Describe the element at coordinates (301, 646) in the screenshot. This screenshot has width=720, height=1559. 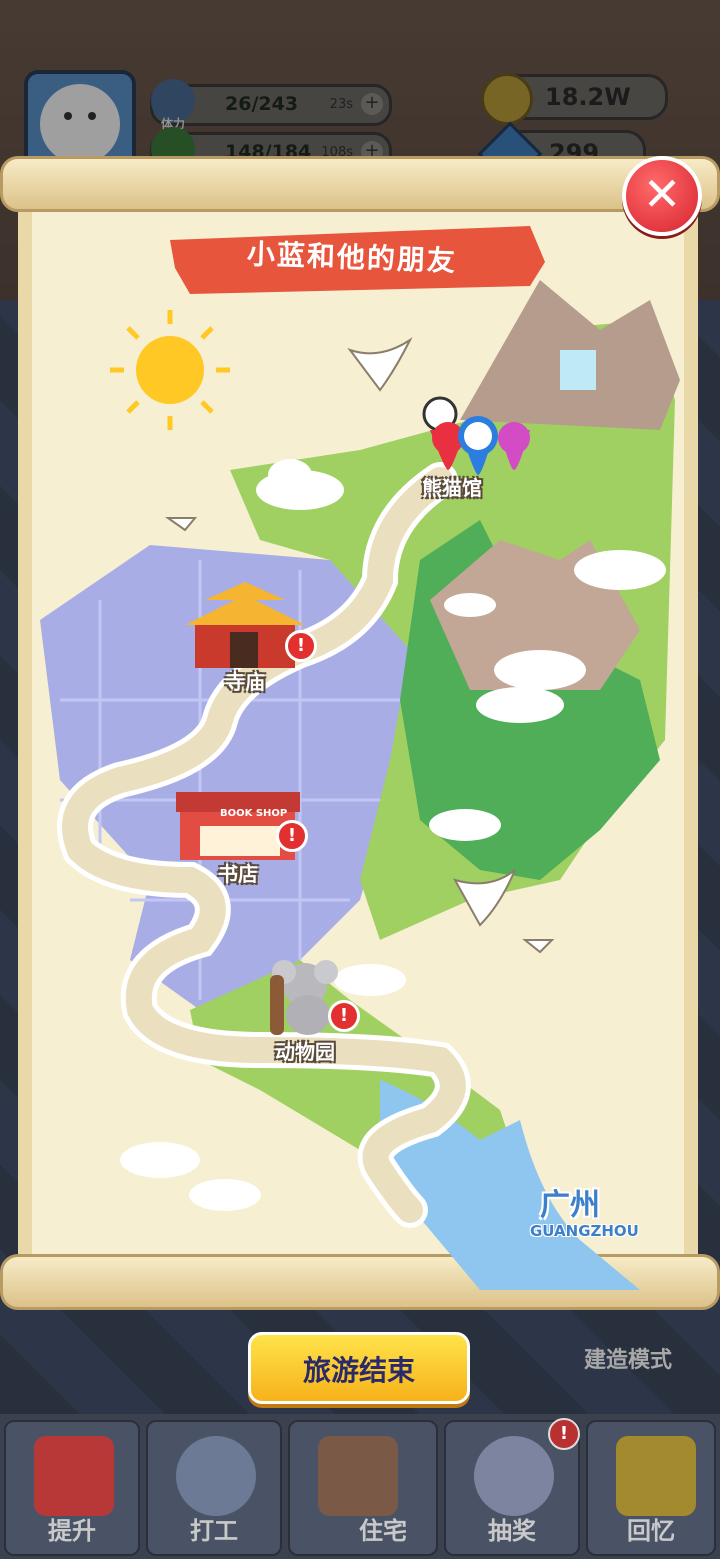
I see `temple-alert-icon: !` at that location.